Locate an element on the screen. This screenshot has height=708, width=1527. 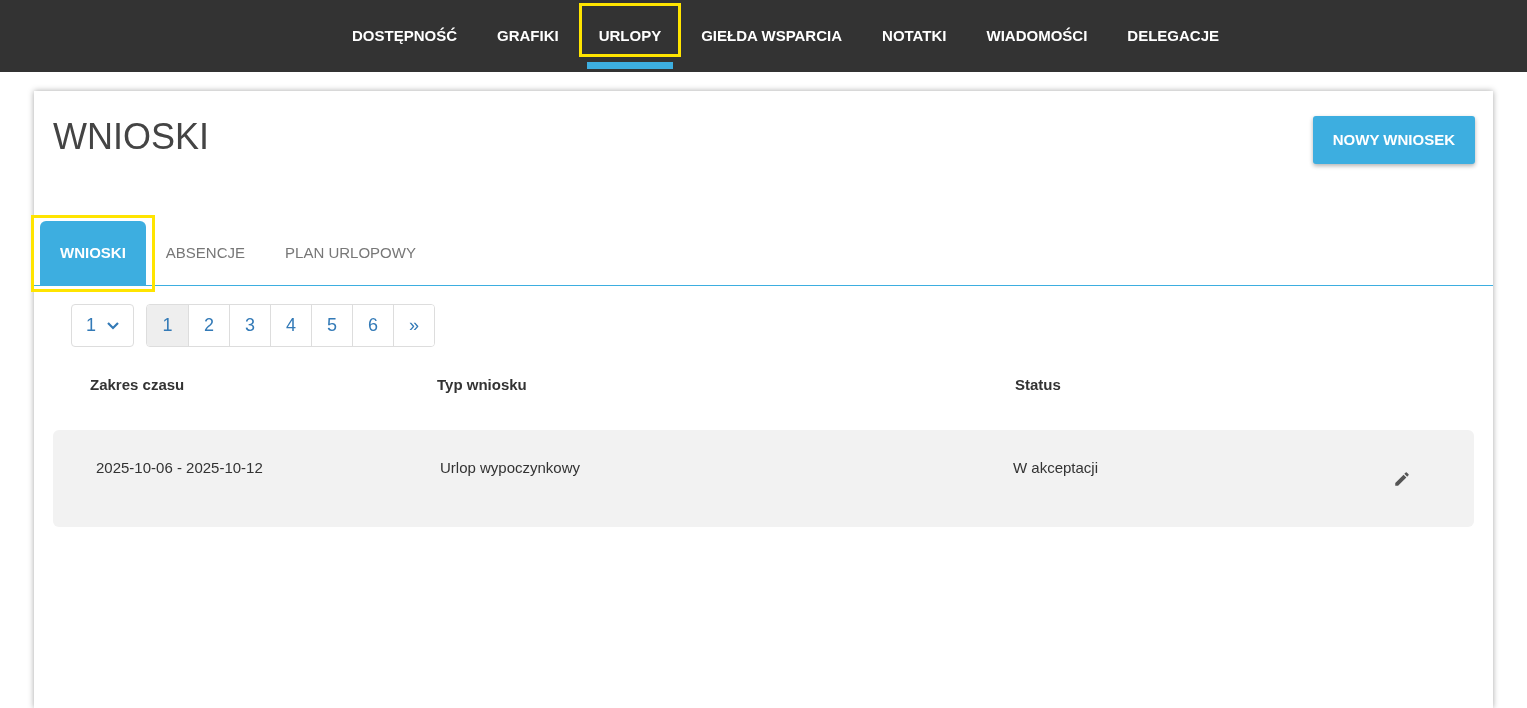
page-title: WNIOSKI is located at coordinates (131, 137).